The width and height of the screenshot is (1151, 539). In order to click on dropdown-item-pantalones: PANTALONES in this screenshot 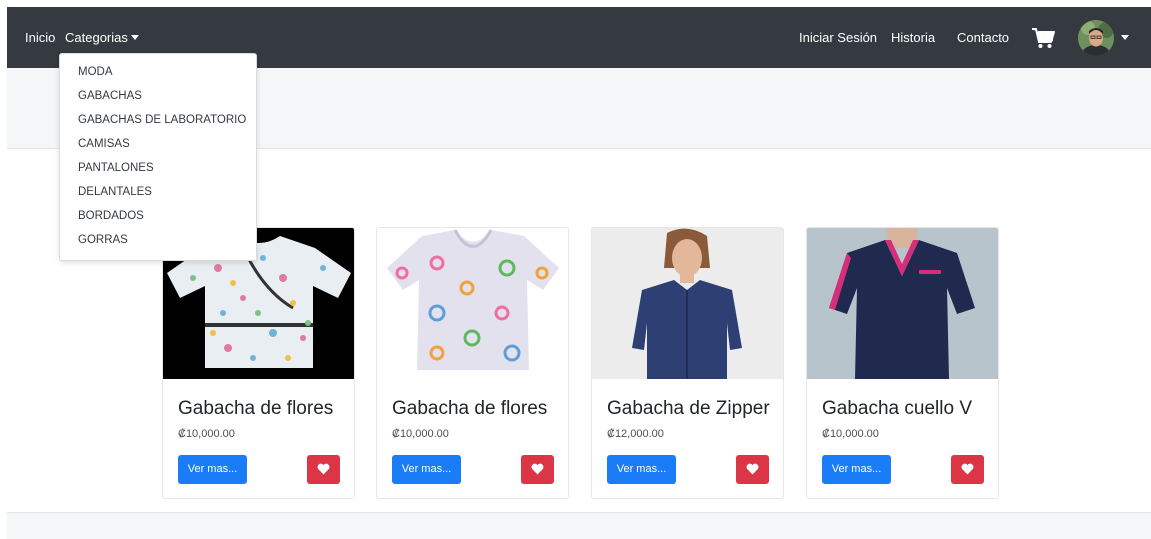, I will do `click(116, 168)`.